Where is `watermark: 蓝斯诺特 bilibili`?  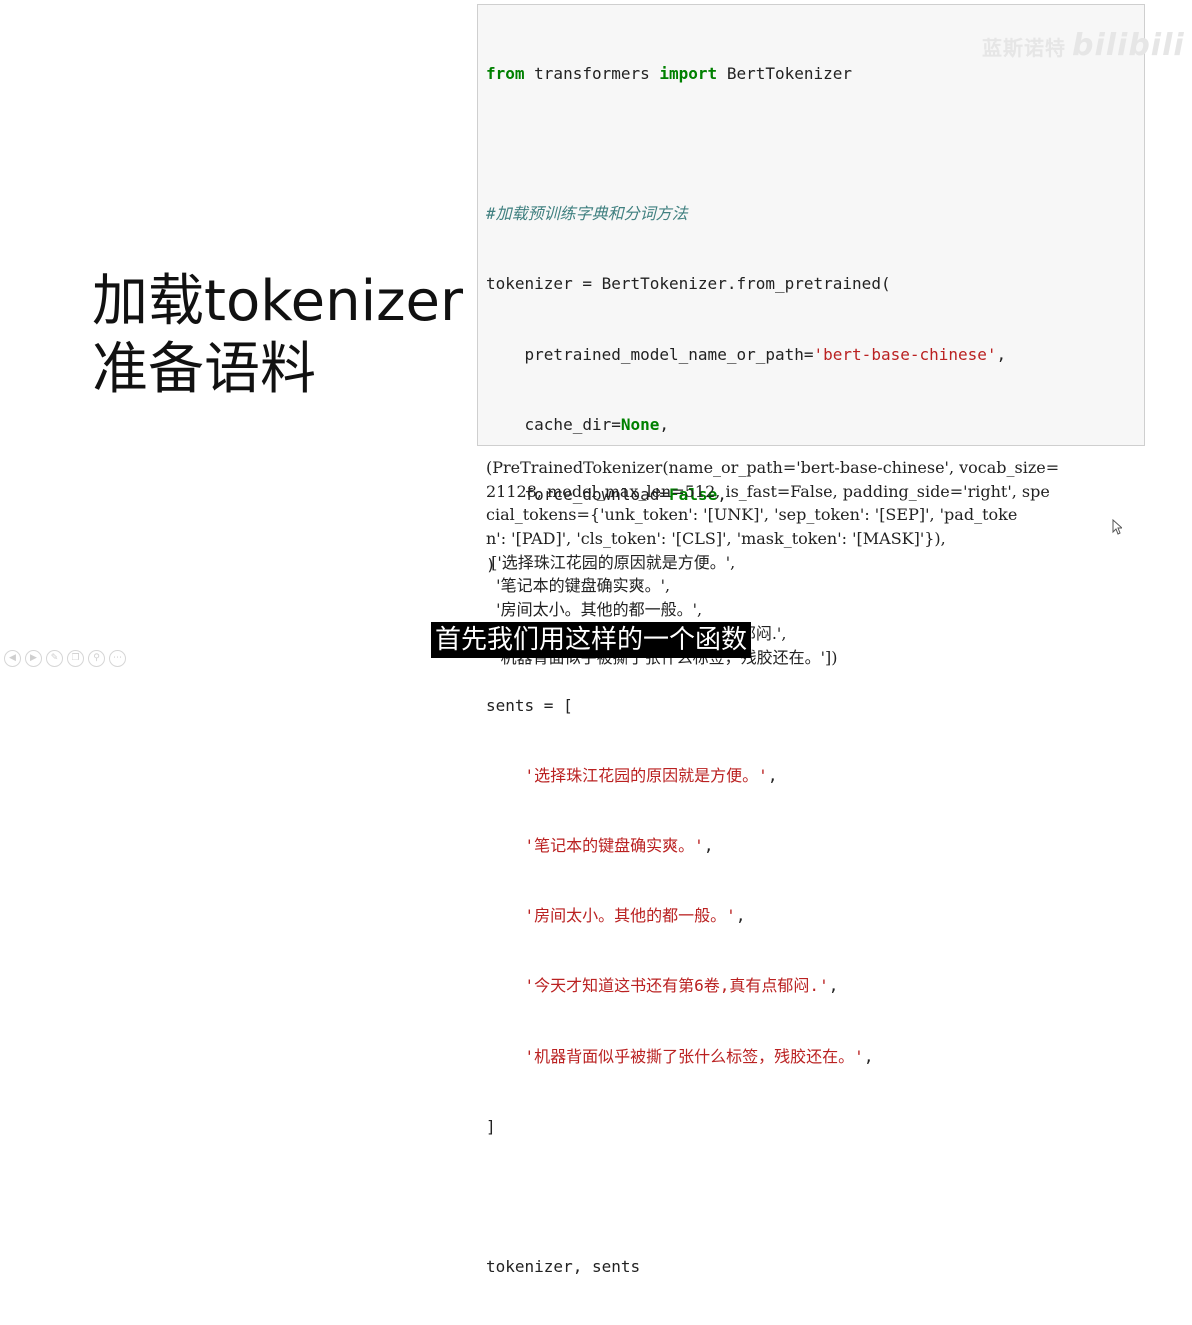
watermark: 蓝斯诺特 bilibili is located at coordinates (1083, 45).